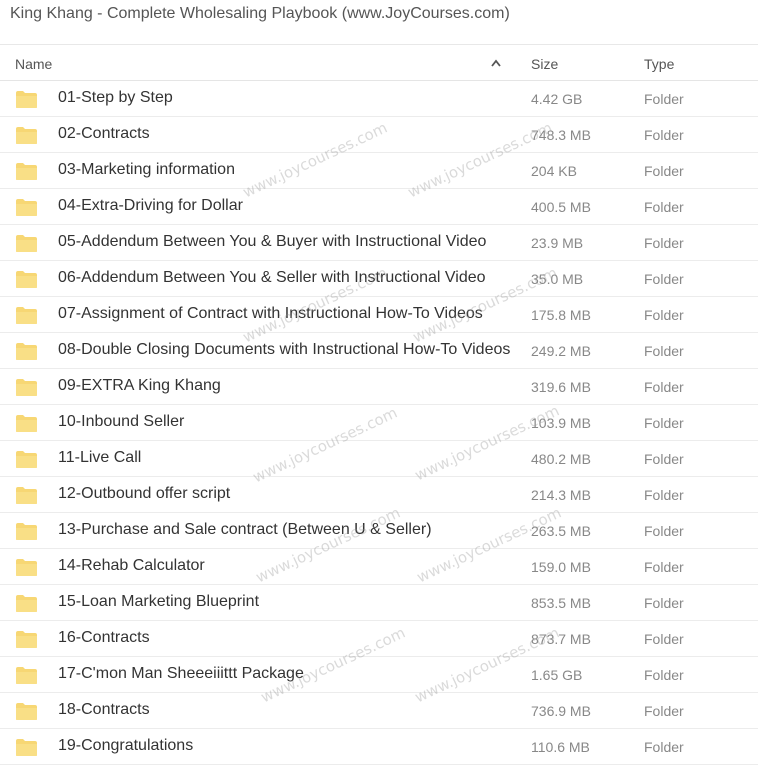 Image resolution: width=758 pixels, height=768 pixels. Describe the element at coordinates (115, 98) in the screenshot. I see `folder-name: 01-Step by Step` at that location.